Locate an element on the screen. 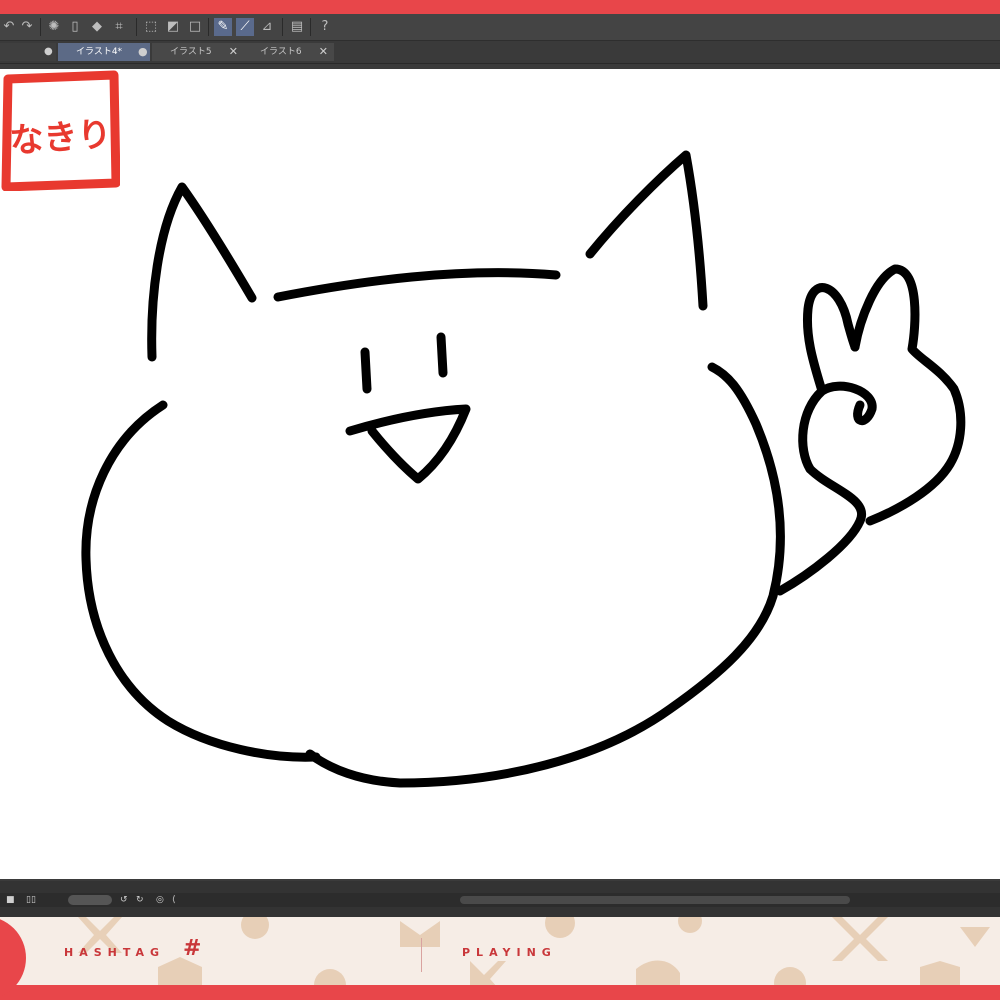 The width and height of the screenshot is (1000, 1000). ruler-icon: ⊿ is located at coordinates (267, 27).